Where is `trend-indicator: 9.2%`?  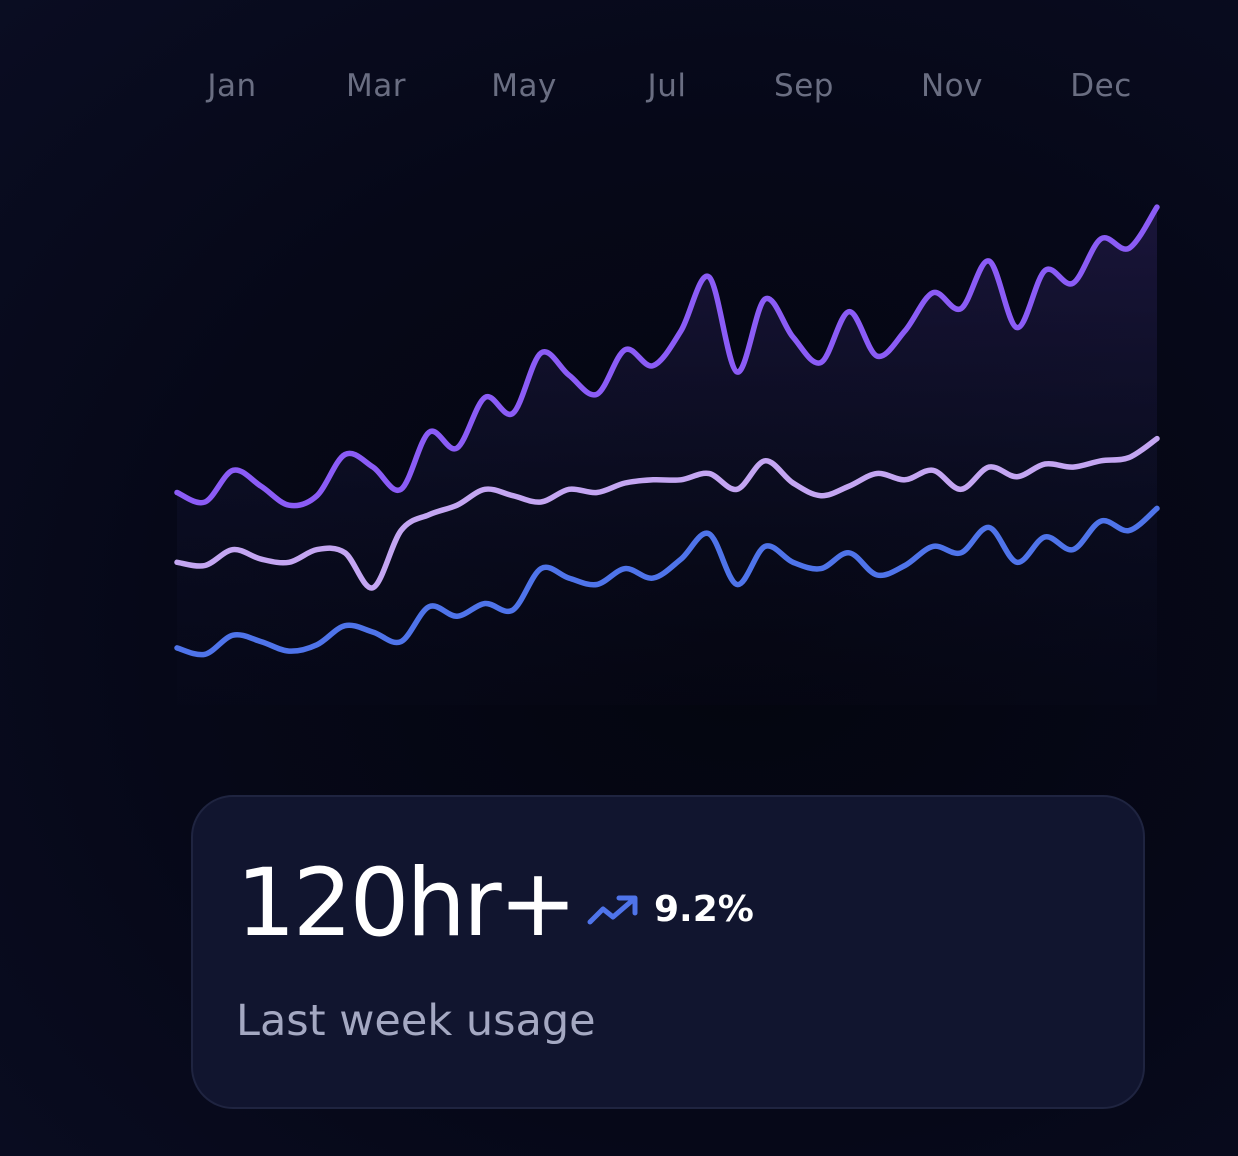 trend-indicator: 9.2% is located at coordinates (670, 910).